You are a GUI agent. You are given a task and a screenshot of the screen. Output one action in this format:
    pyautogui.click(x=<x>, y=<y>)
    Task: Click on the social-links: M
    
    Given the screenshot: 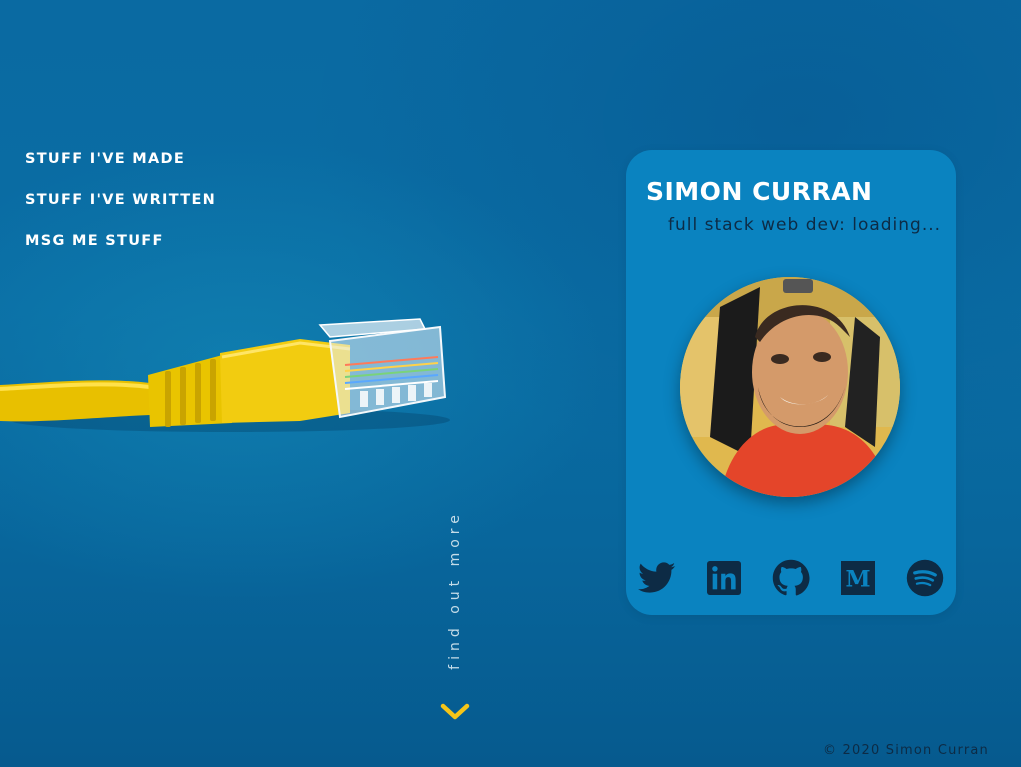 What is the action you would take?
    pyautogui.click(x=791, y=578)
    